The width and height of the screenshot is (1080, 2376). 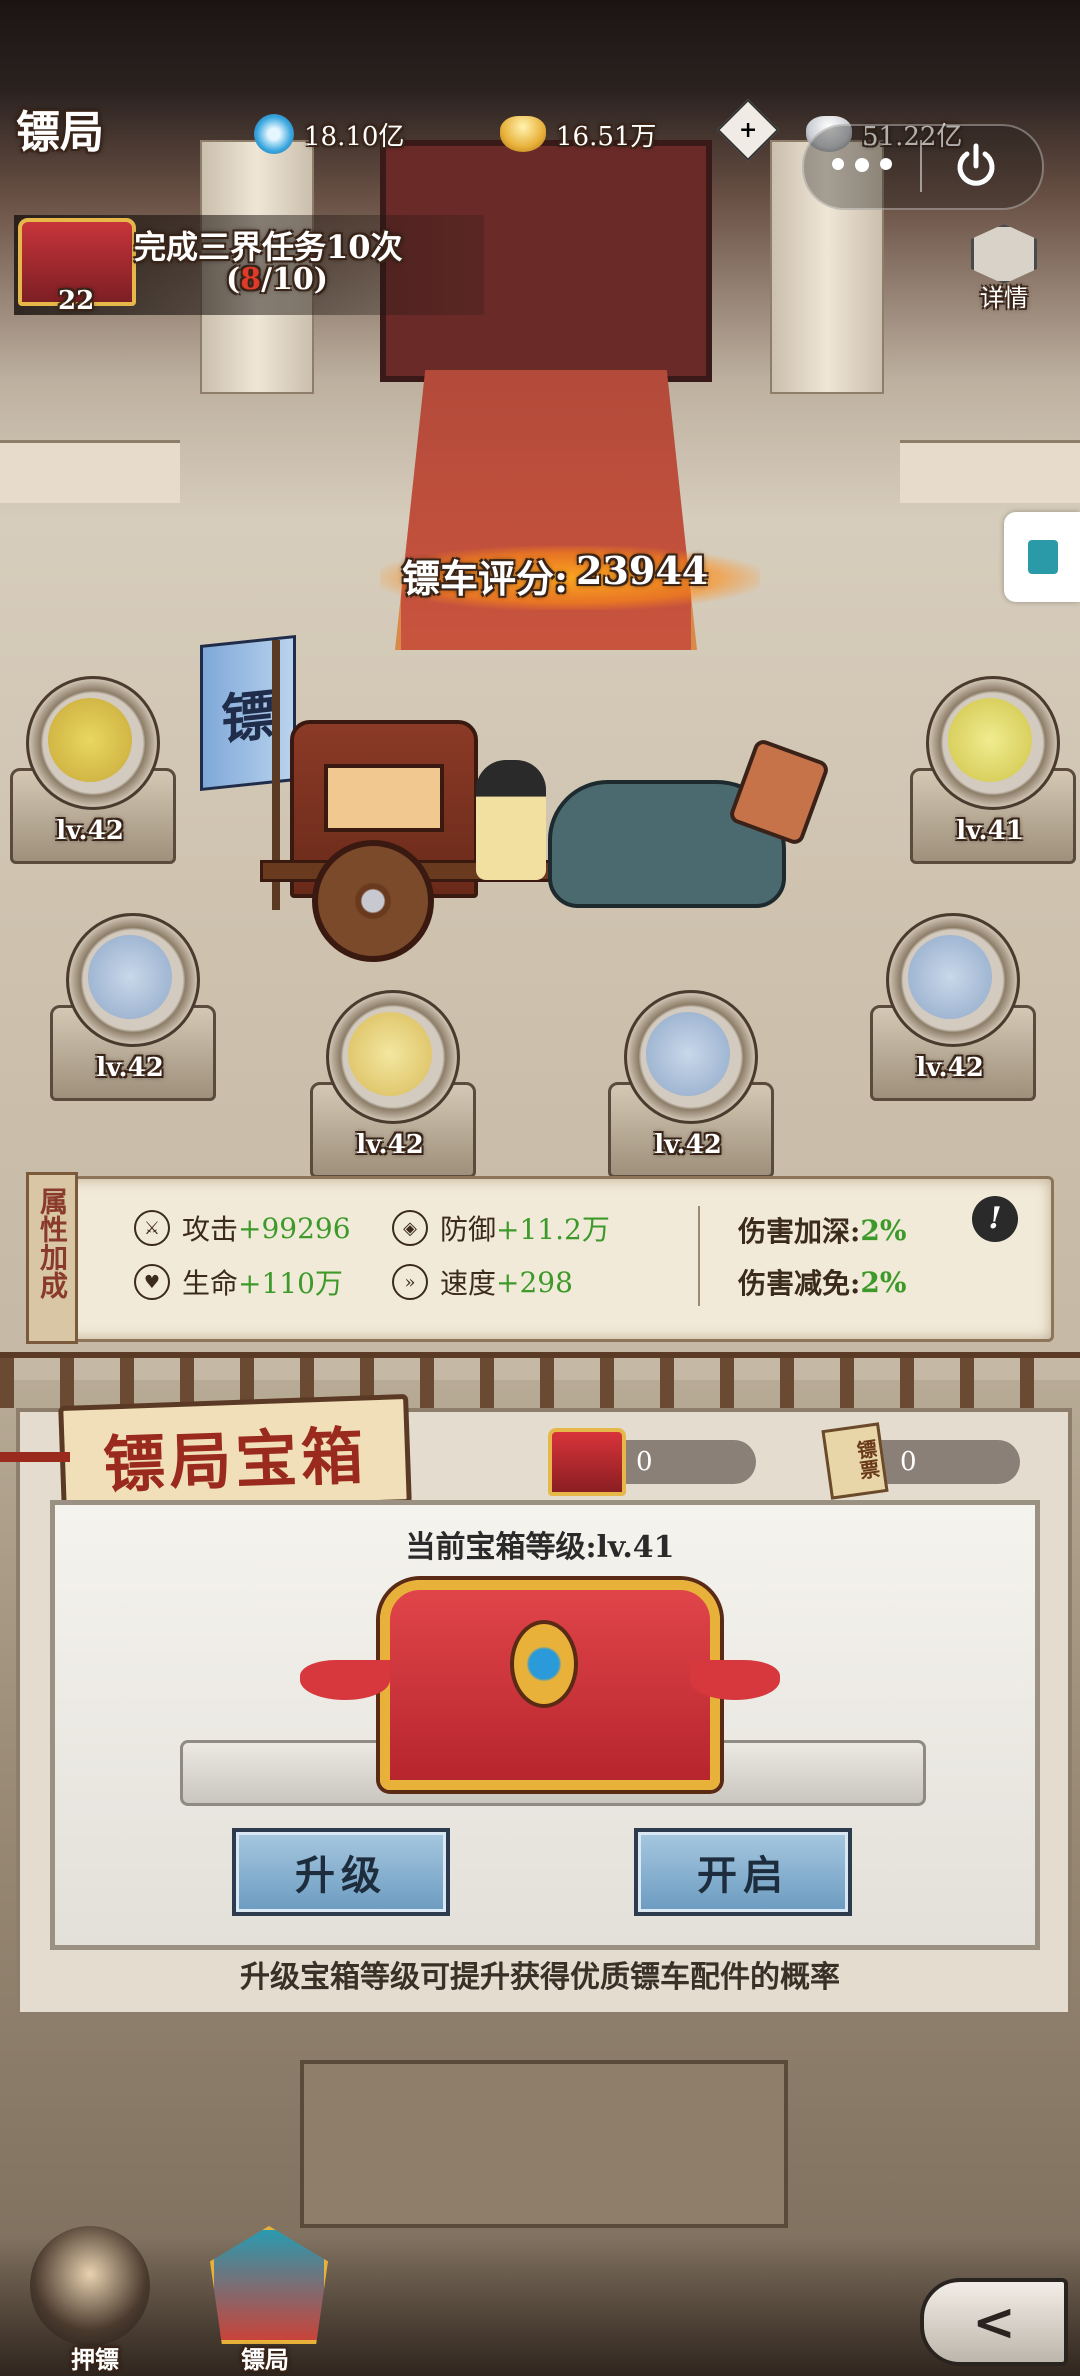 I want to click on slot-carriage: lv.42, so click(x=130, y=1005).